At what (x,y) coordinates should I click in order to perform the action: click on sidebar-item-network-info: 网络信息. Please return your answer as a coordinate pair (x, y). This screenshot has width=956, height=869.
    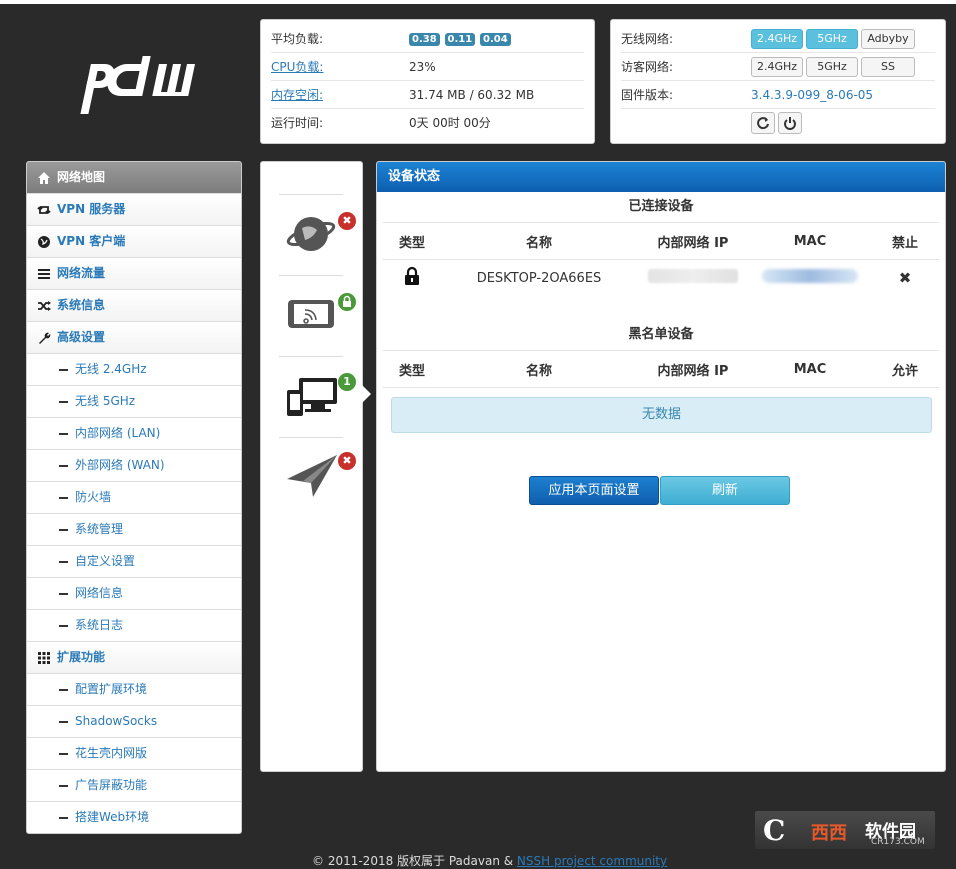
    Looking at the image, I should click on (134, 594).